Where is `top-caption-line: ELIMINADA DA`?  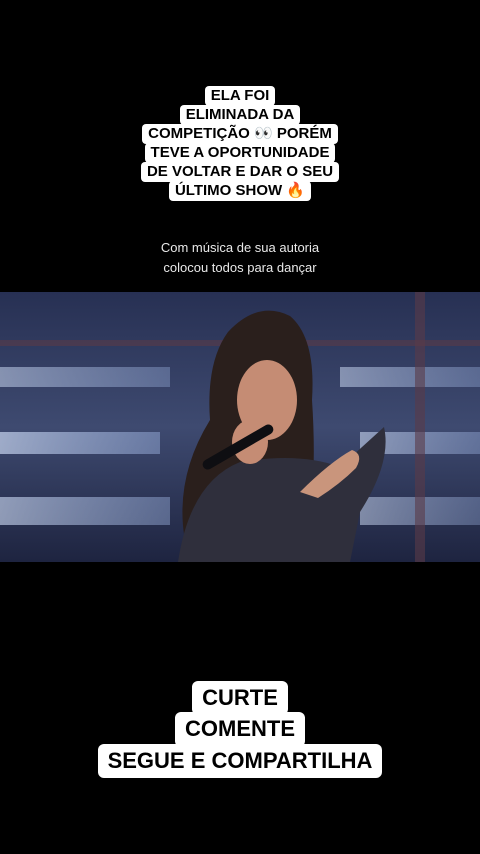 top-caption-line: ELIMINADA DA is located at coordinates (240, 115).